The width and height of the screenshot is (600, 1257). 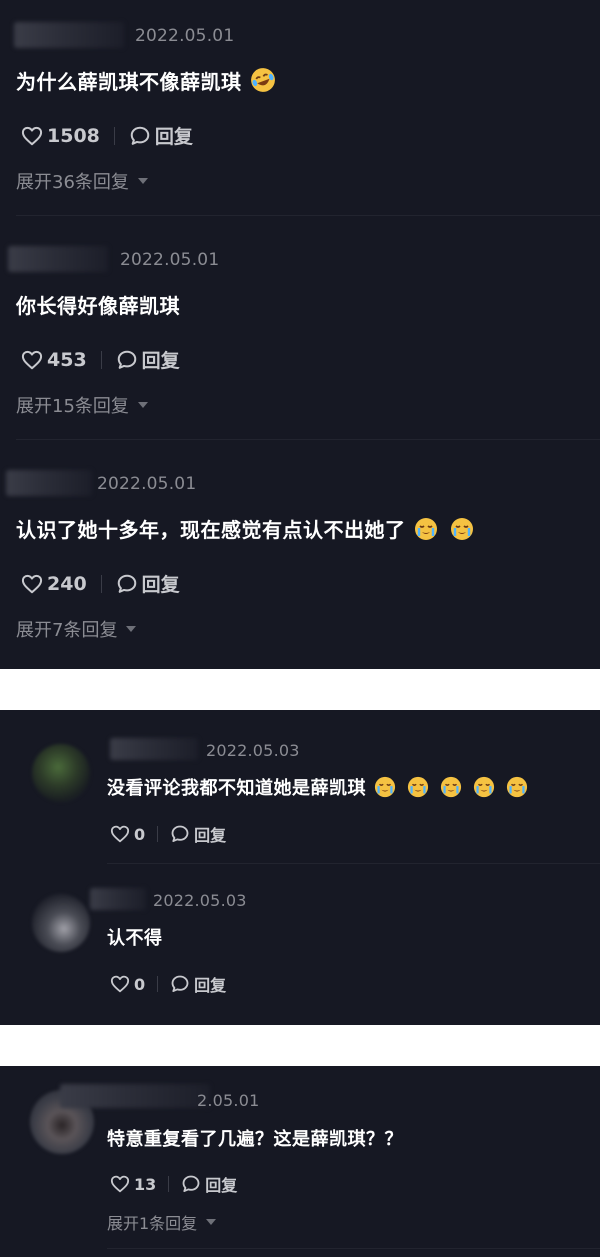 What do you see at coordinates (107, 135) in the screenshot?
I see `comment-actions: 1508 回复` at bounding box center [107, 135].